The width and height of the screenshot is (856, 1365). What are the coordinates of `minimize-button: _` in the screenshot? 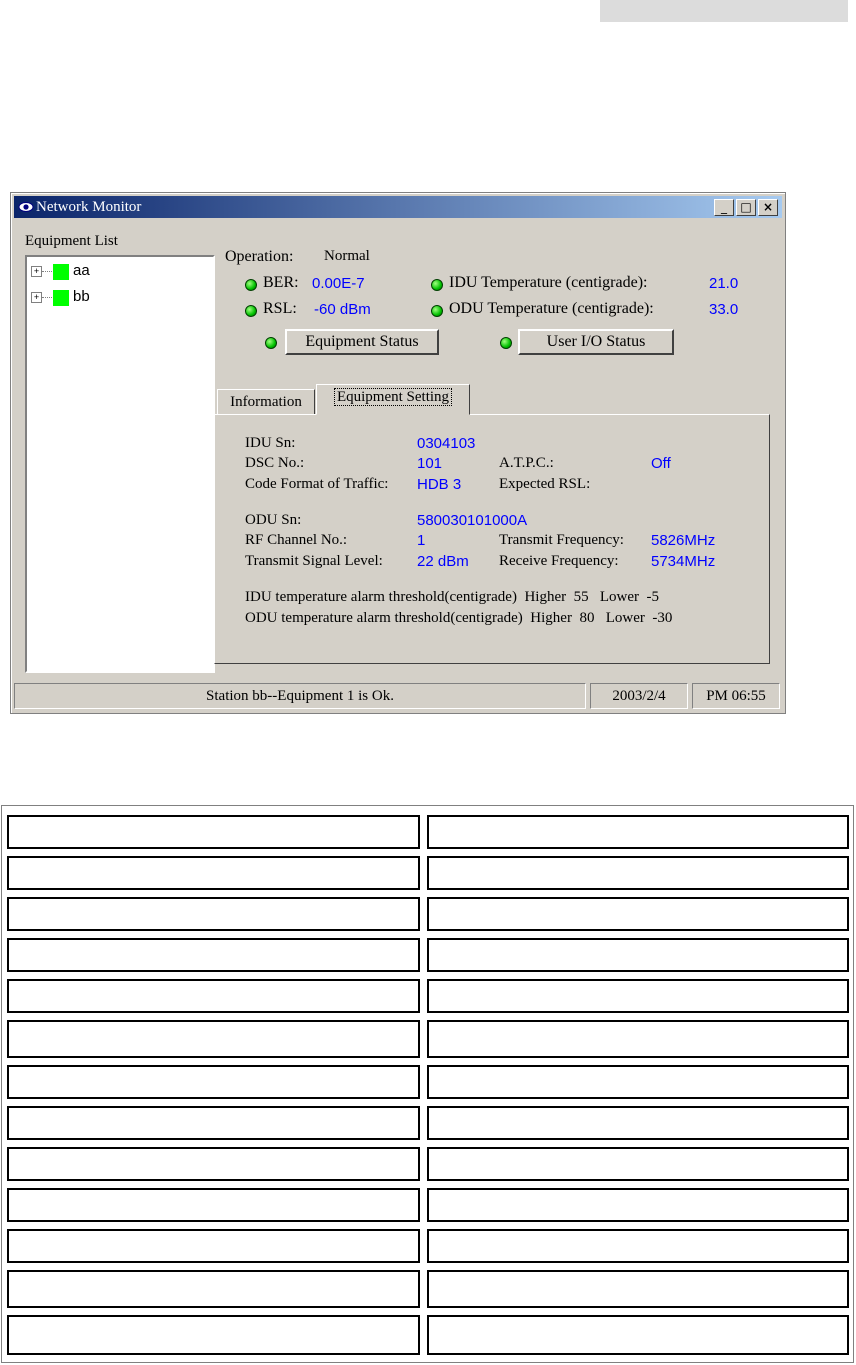 It's located at (724, 207).